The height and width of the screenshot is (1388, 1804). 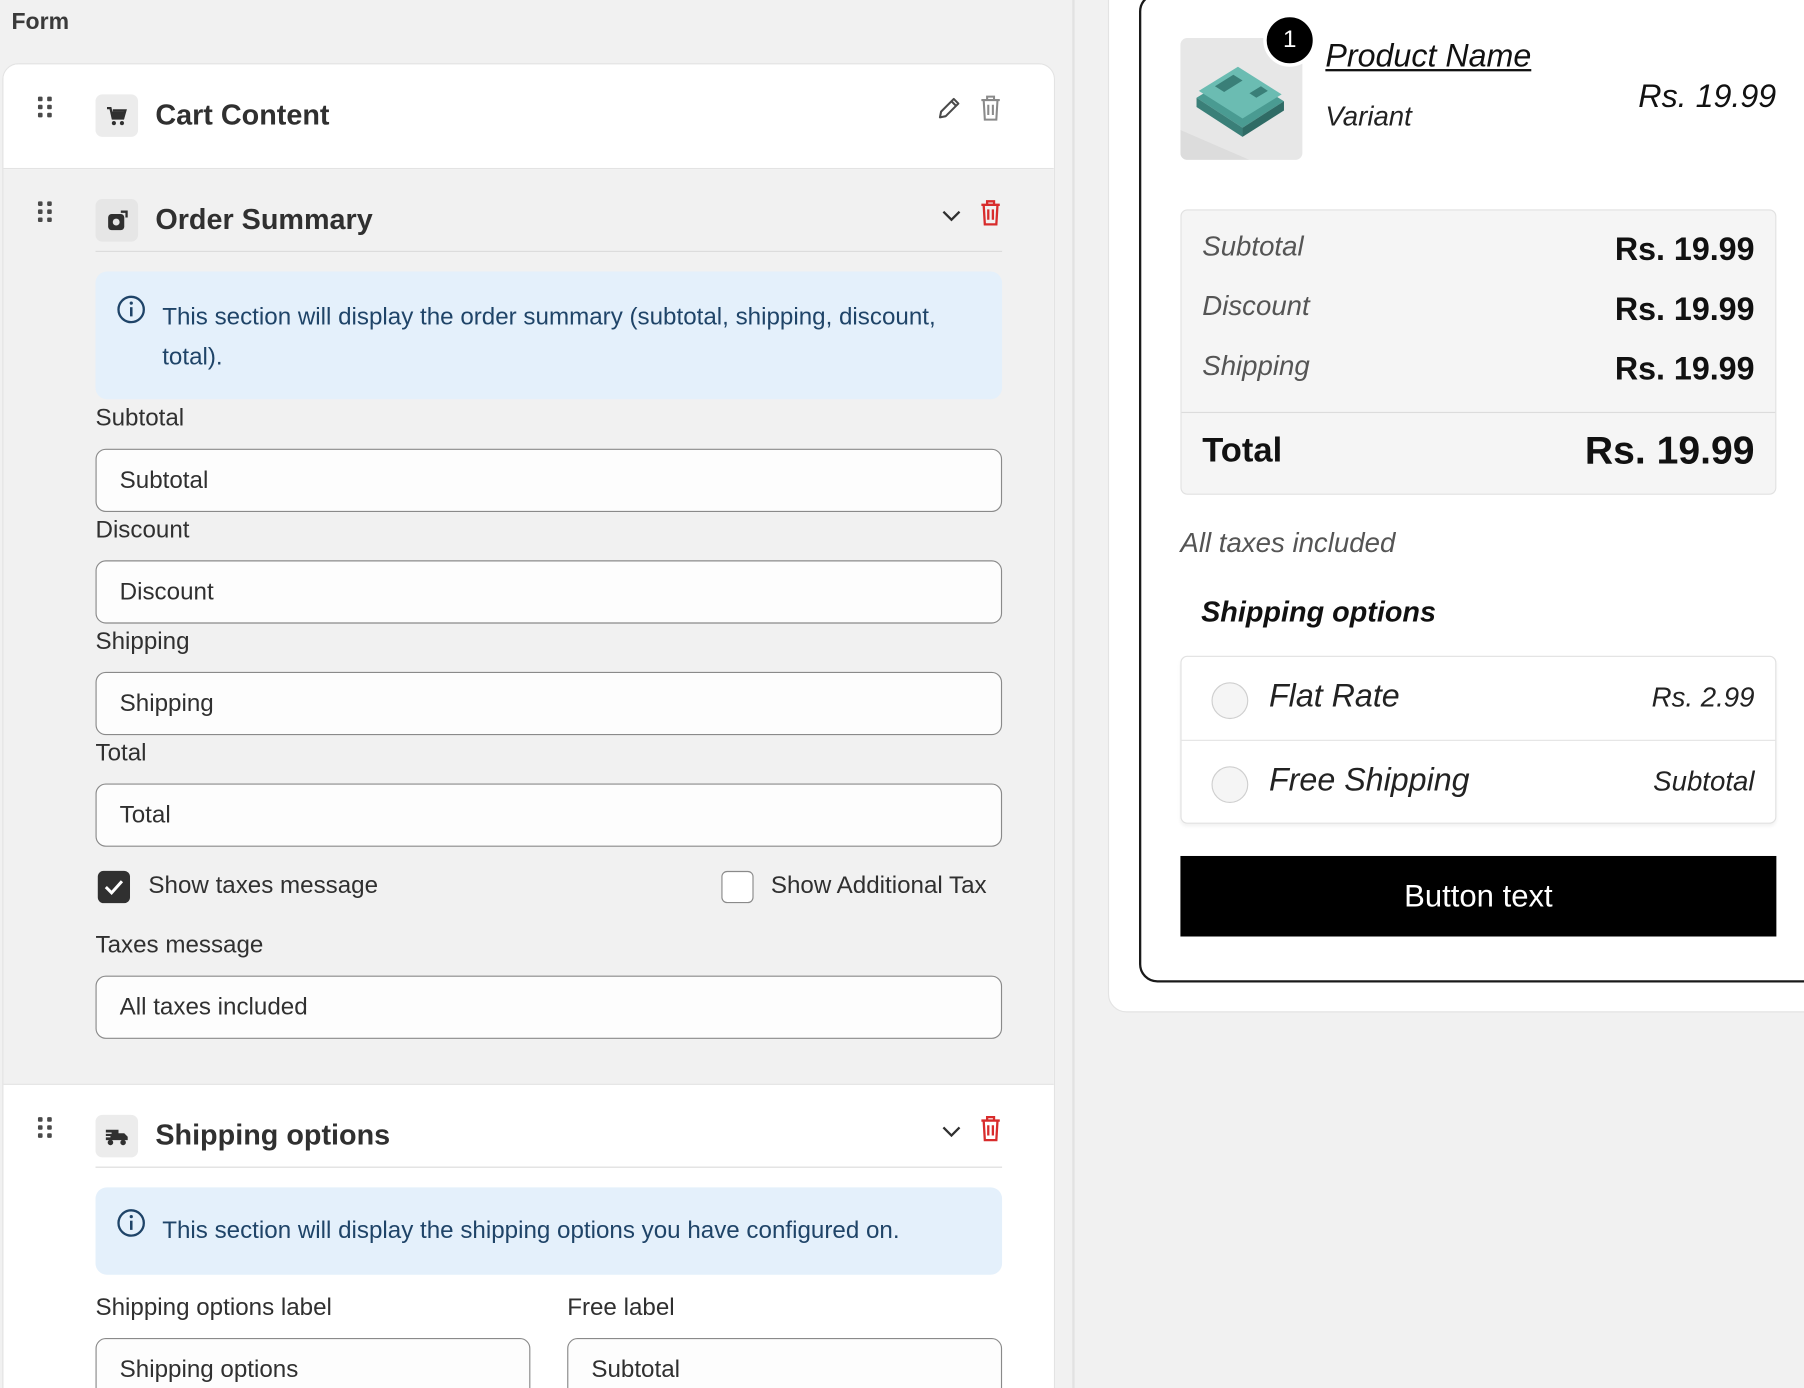 What do you see at coordinates (1256, 366) in the screenshot?
I see `summary-shipping-label: Shipping` at bounding box center [1256, 366].